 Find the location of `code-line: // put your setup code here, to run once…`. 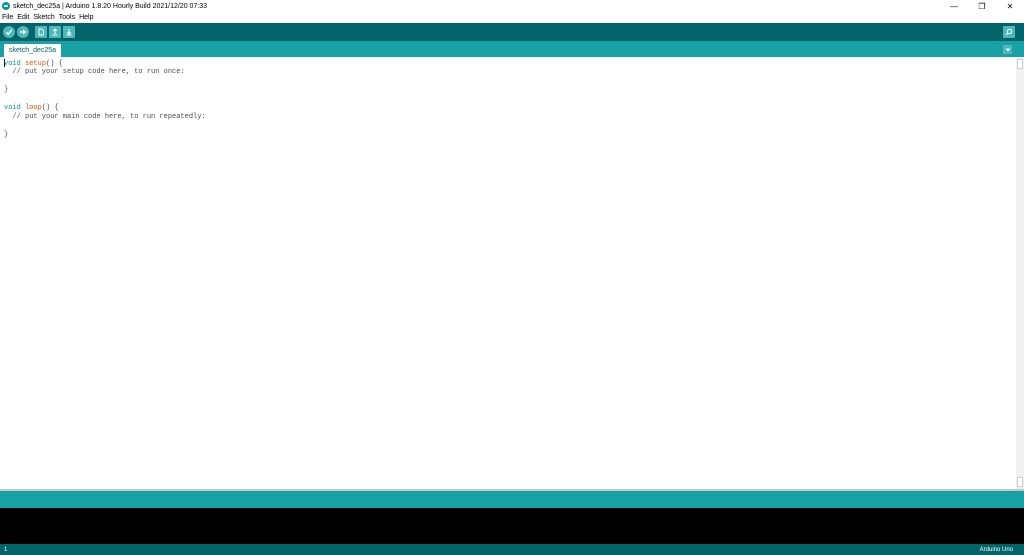

code-line: // put your setup code here, to run once… is located at coordinates (94, 72).